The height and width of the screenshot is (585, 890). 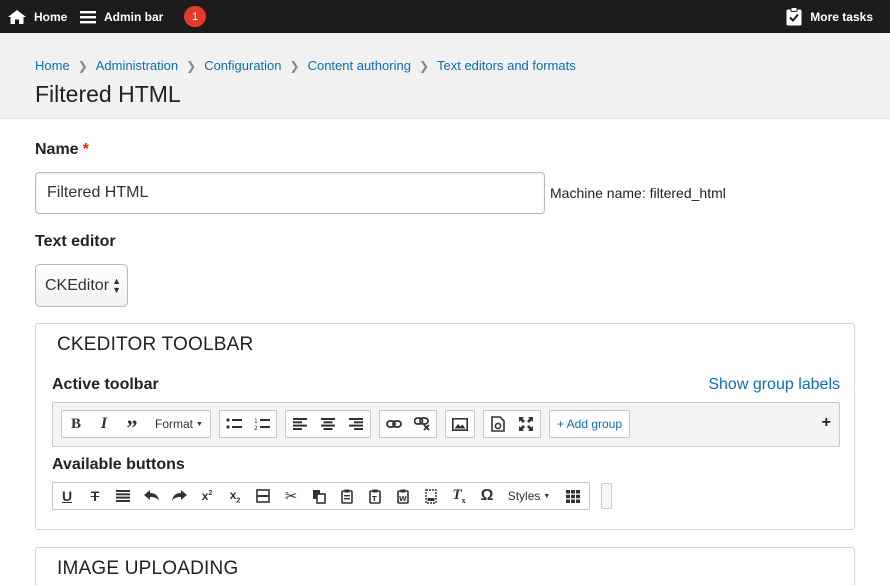 I want to click on ckeditor-toolbar-legend: CKEDITOR TOOLBAR, so click(x=155, y=344).